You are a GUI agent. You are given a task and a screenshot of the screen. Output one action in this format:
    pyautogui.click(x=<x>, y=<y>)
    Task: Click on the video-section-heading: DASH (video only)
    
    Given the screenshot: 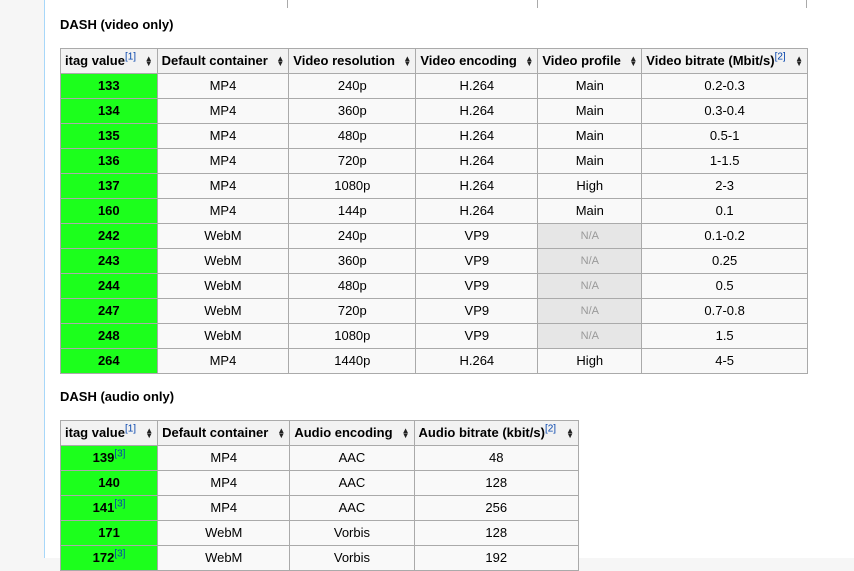 What is the action you would take?
    pyautogui.click(x=117, y=24)
    